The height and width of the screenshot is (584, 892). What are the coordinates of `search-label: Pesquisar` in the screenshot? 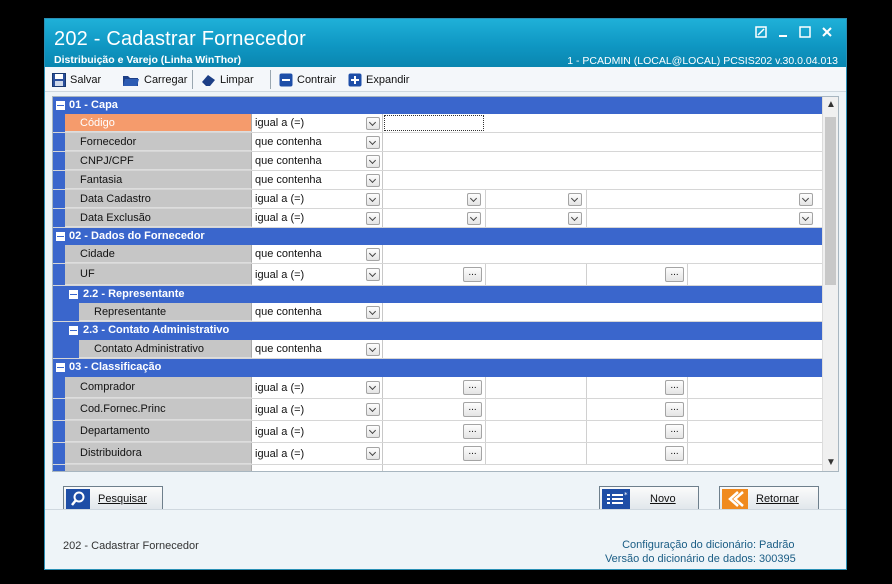 It's located at (122, 499).